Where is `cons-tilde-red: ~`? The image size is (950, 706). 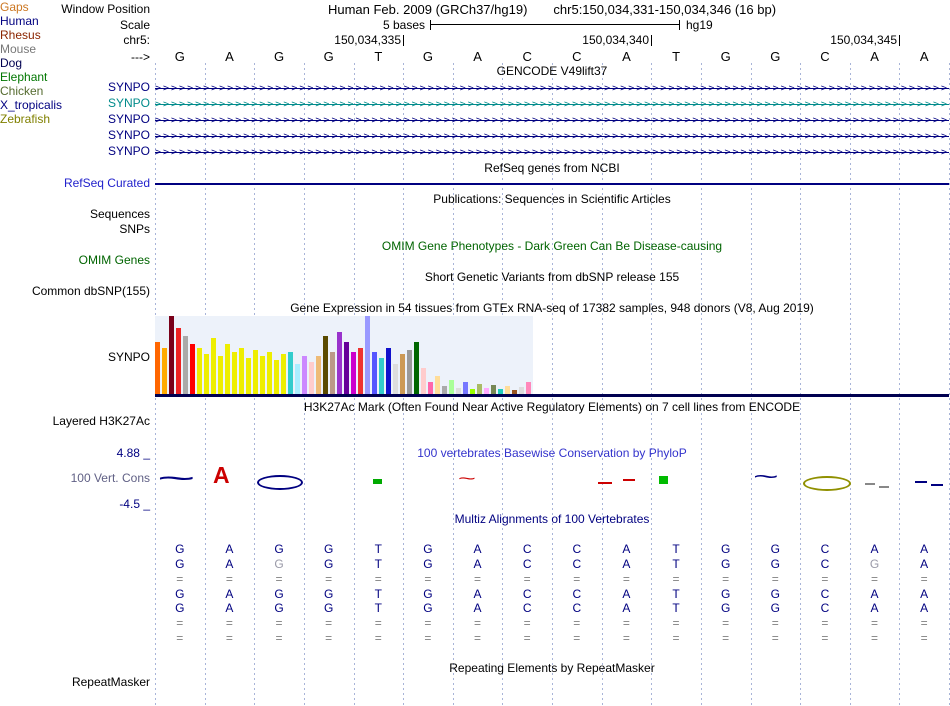
cons-tilde-red: ~ is located at coordinates (467, 478).